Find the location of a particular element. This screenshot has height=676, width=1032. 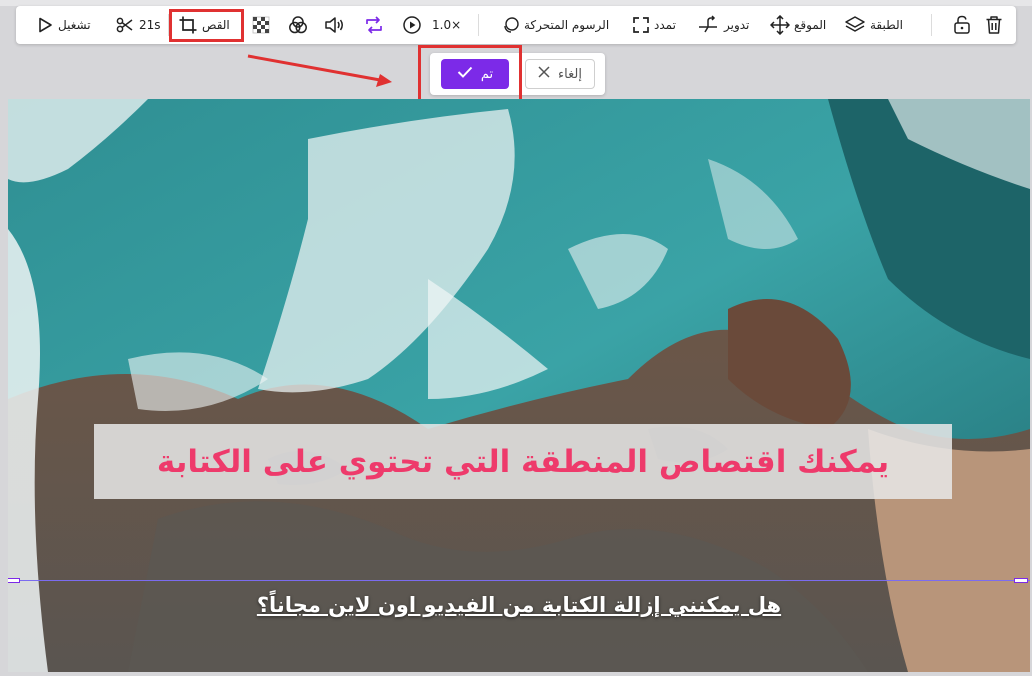

stretch-button: تمدد is located at coordinates (654, 25).